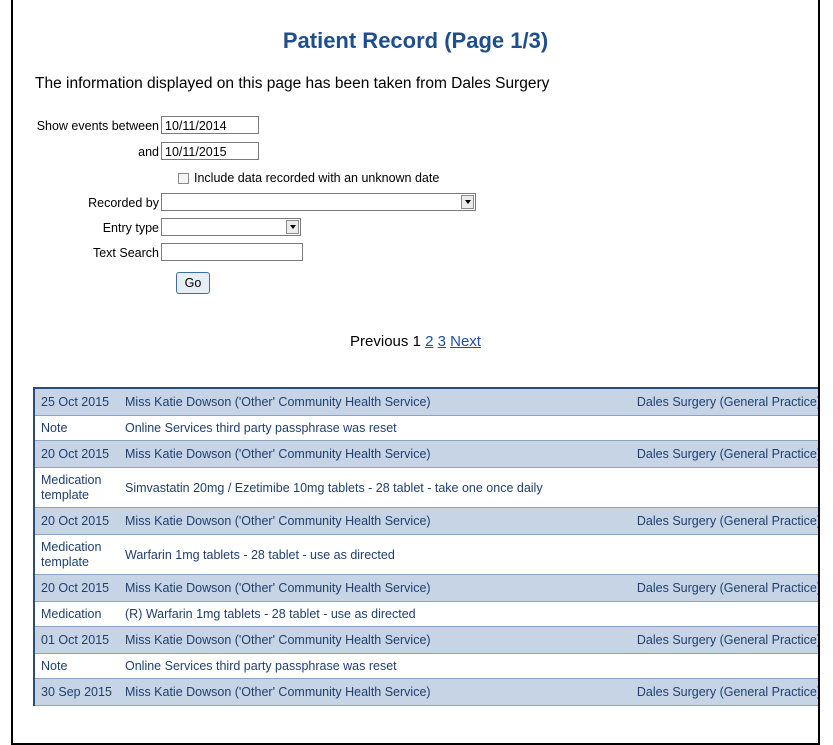 The width and height of the screenshot is (833, 745). Describe the element at coordinates (465, 341) in the screenshot. I see `pager-next-link: Next` at that location.